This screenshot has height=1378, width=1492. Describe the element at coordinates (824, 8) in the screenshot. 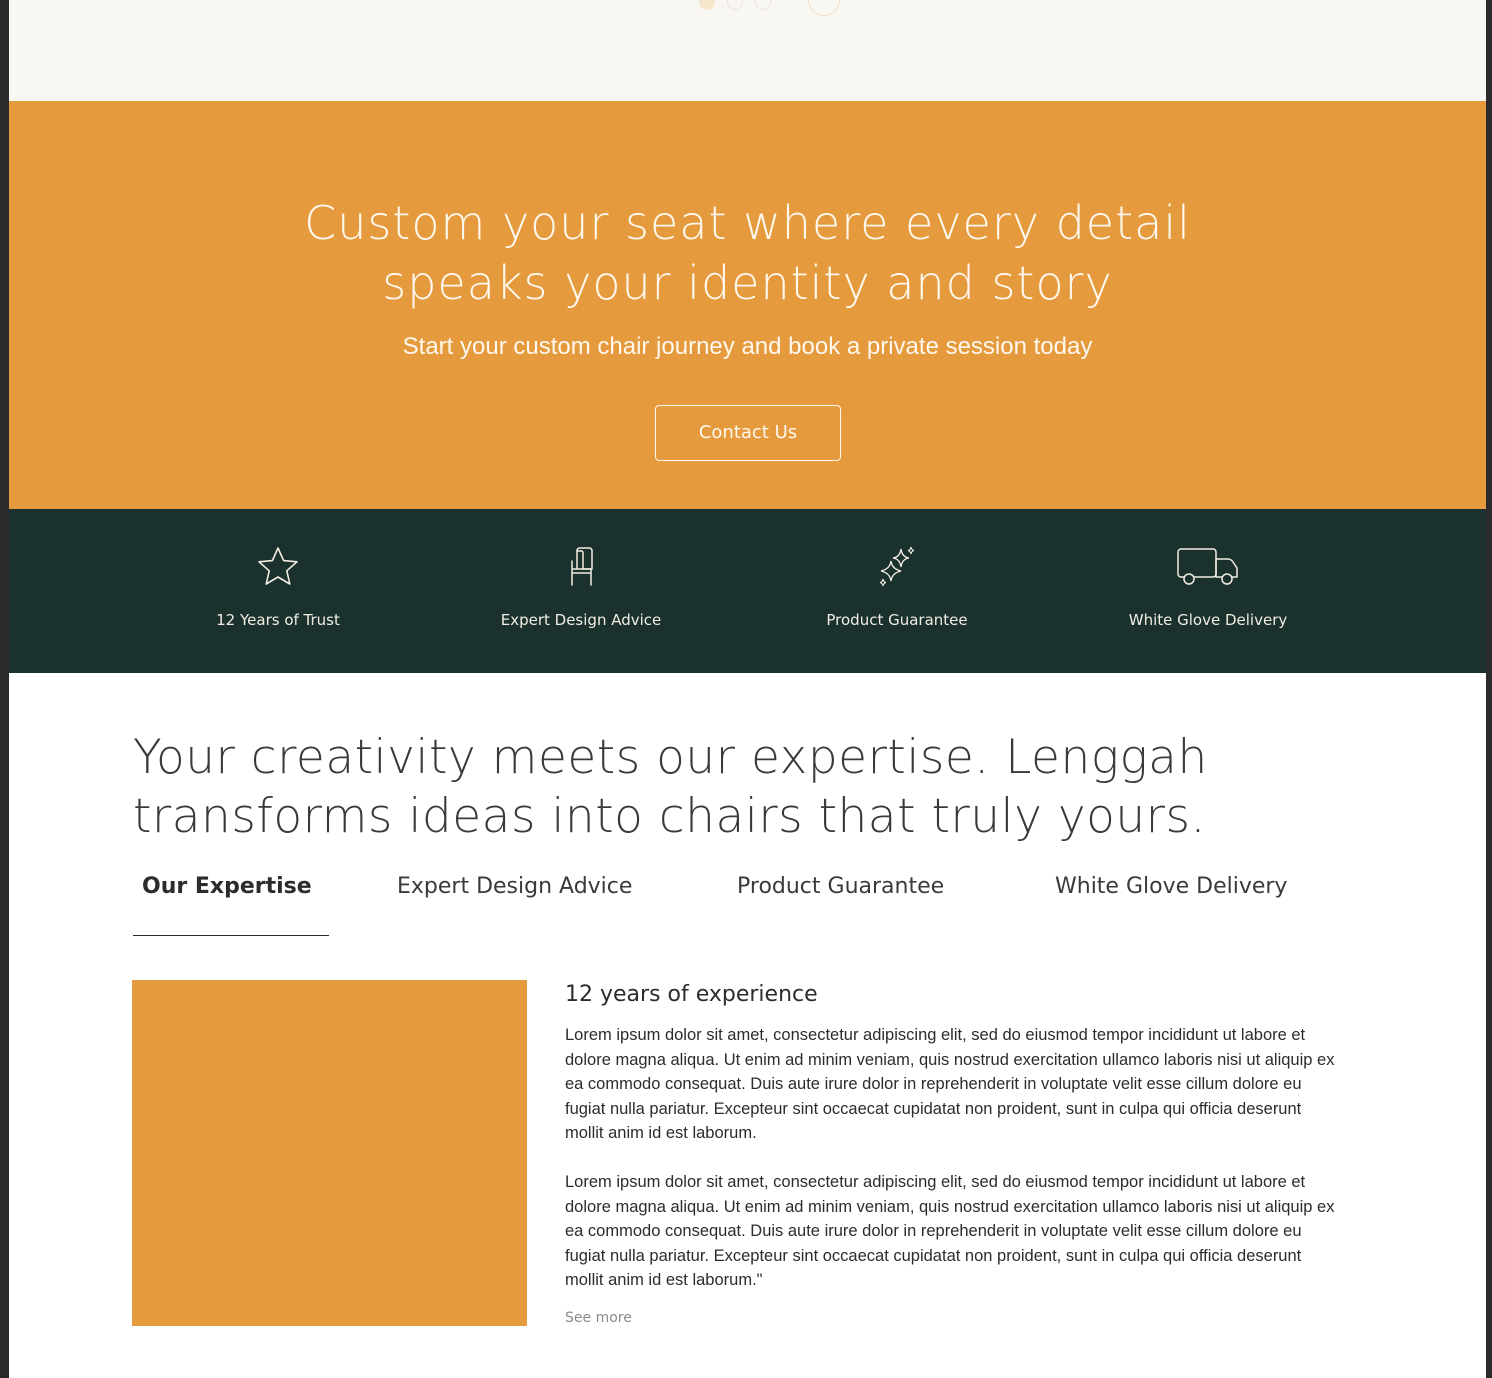

I see `arrow-next-icon` at that location.